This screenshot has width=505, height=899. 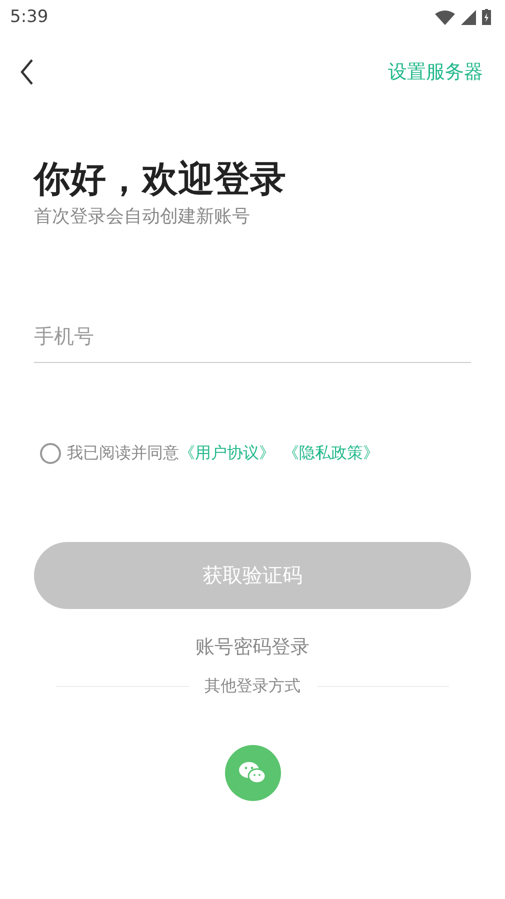 I want to click on agreement-link: 《隐私政策》, so click(x=331, y=453).